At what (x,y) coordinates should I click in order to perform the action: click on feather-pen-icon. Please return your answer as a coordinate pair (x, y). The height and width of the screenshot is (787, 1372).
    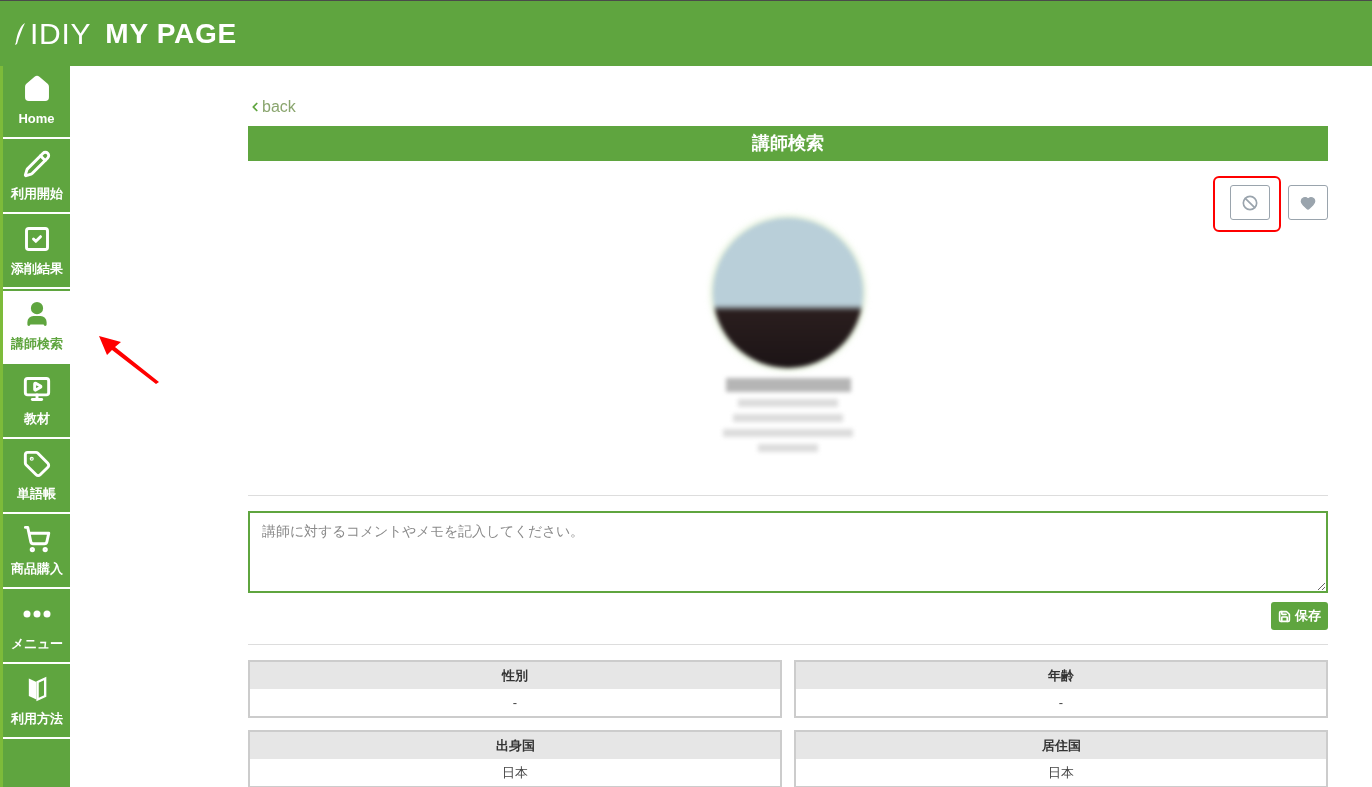
    Looking at the image, I should click on (20, 33).